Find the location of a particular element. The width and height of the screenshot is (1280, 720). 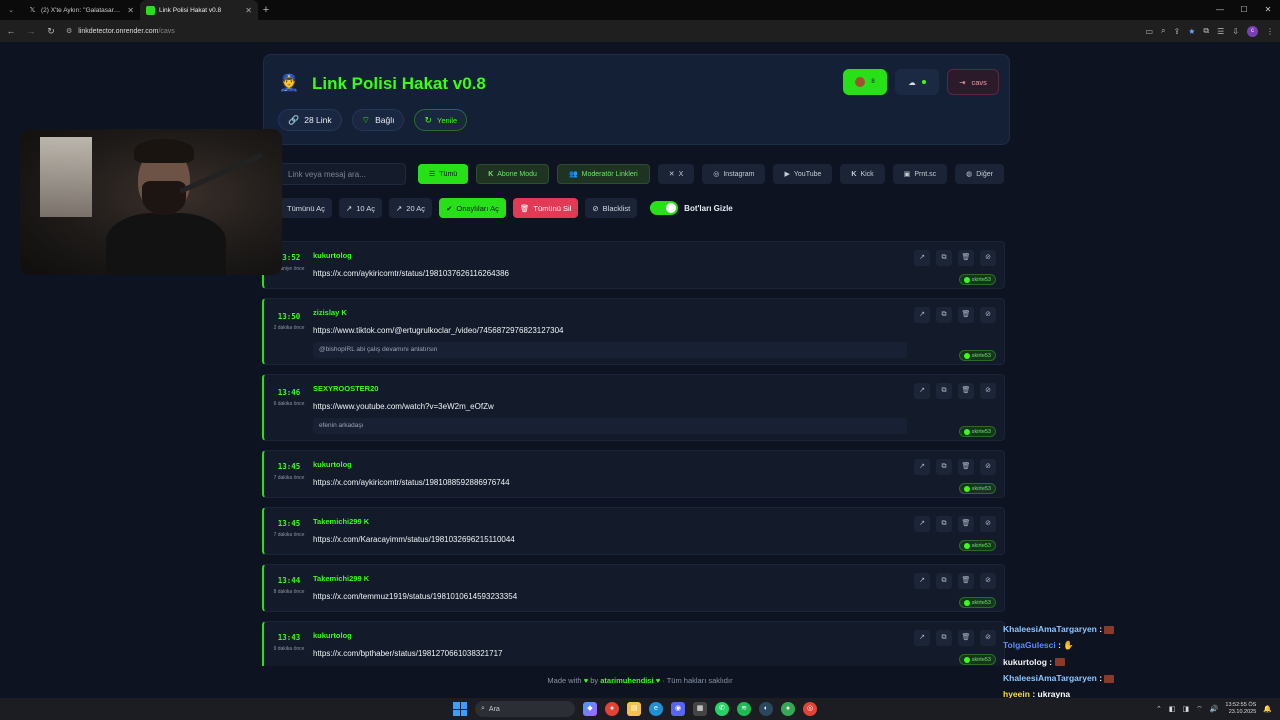

tray-icon: ◨ is located at coordinates (1185, 709).